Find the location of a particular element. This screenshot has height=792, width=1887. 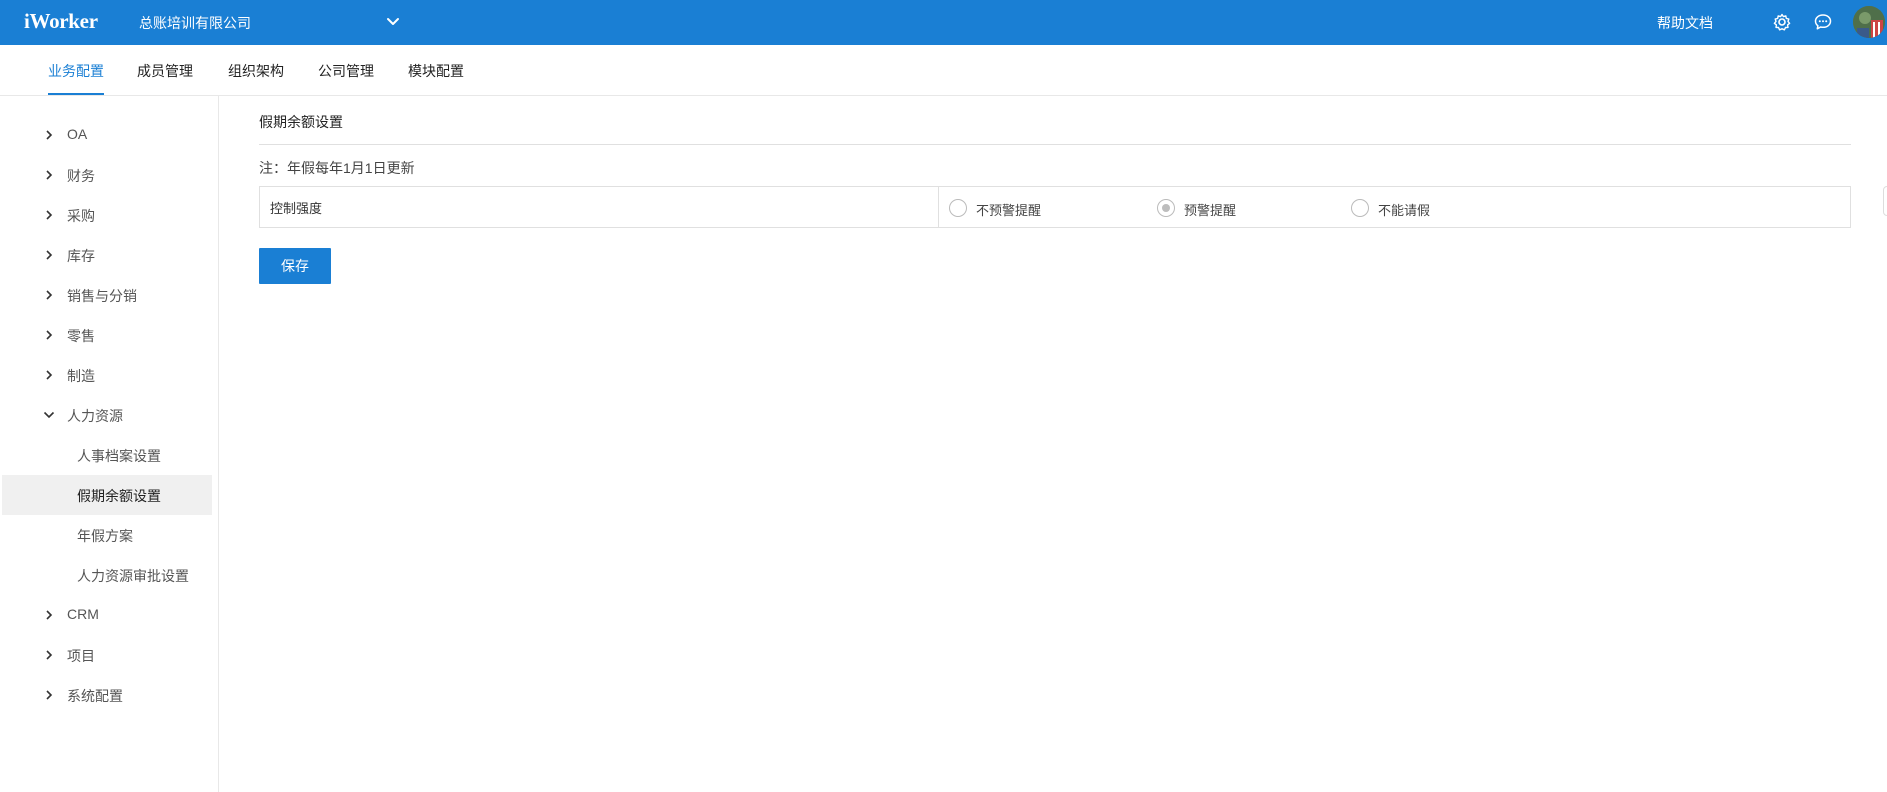

radio-label: 不预警提醒 is located at coordinates (1009, 210).